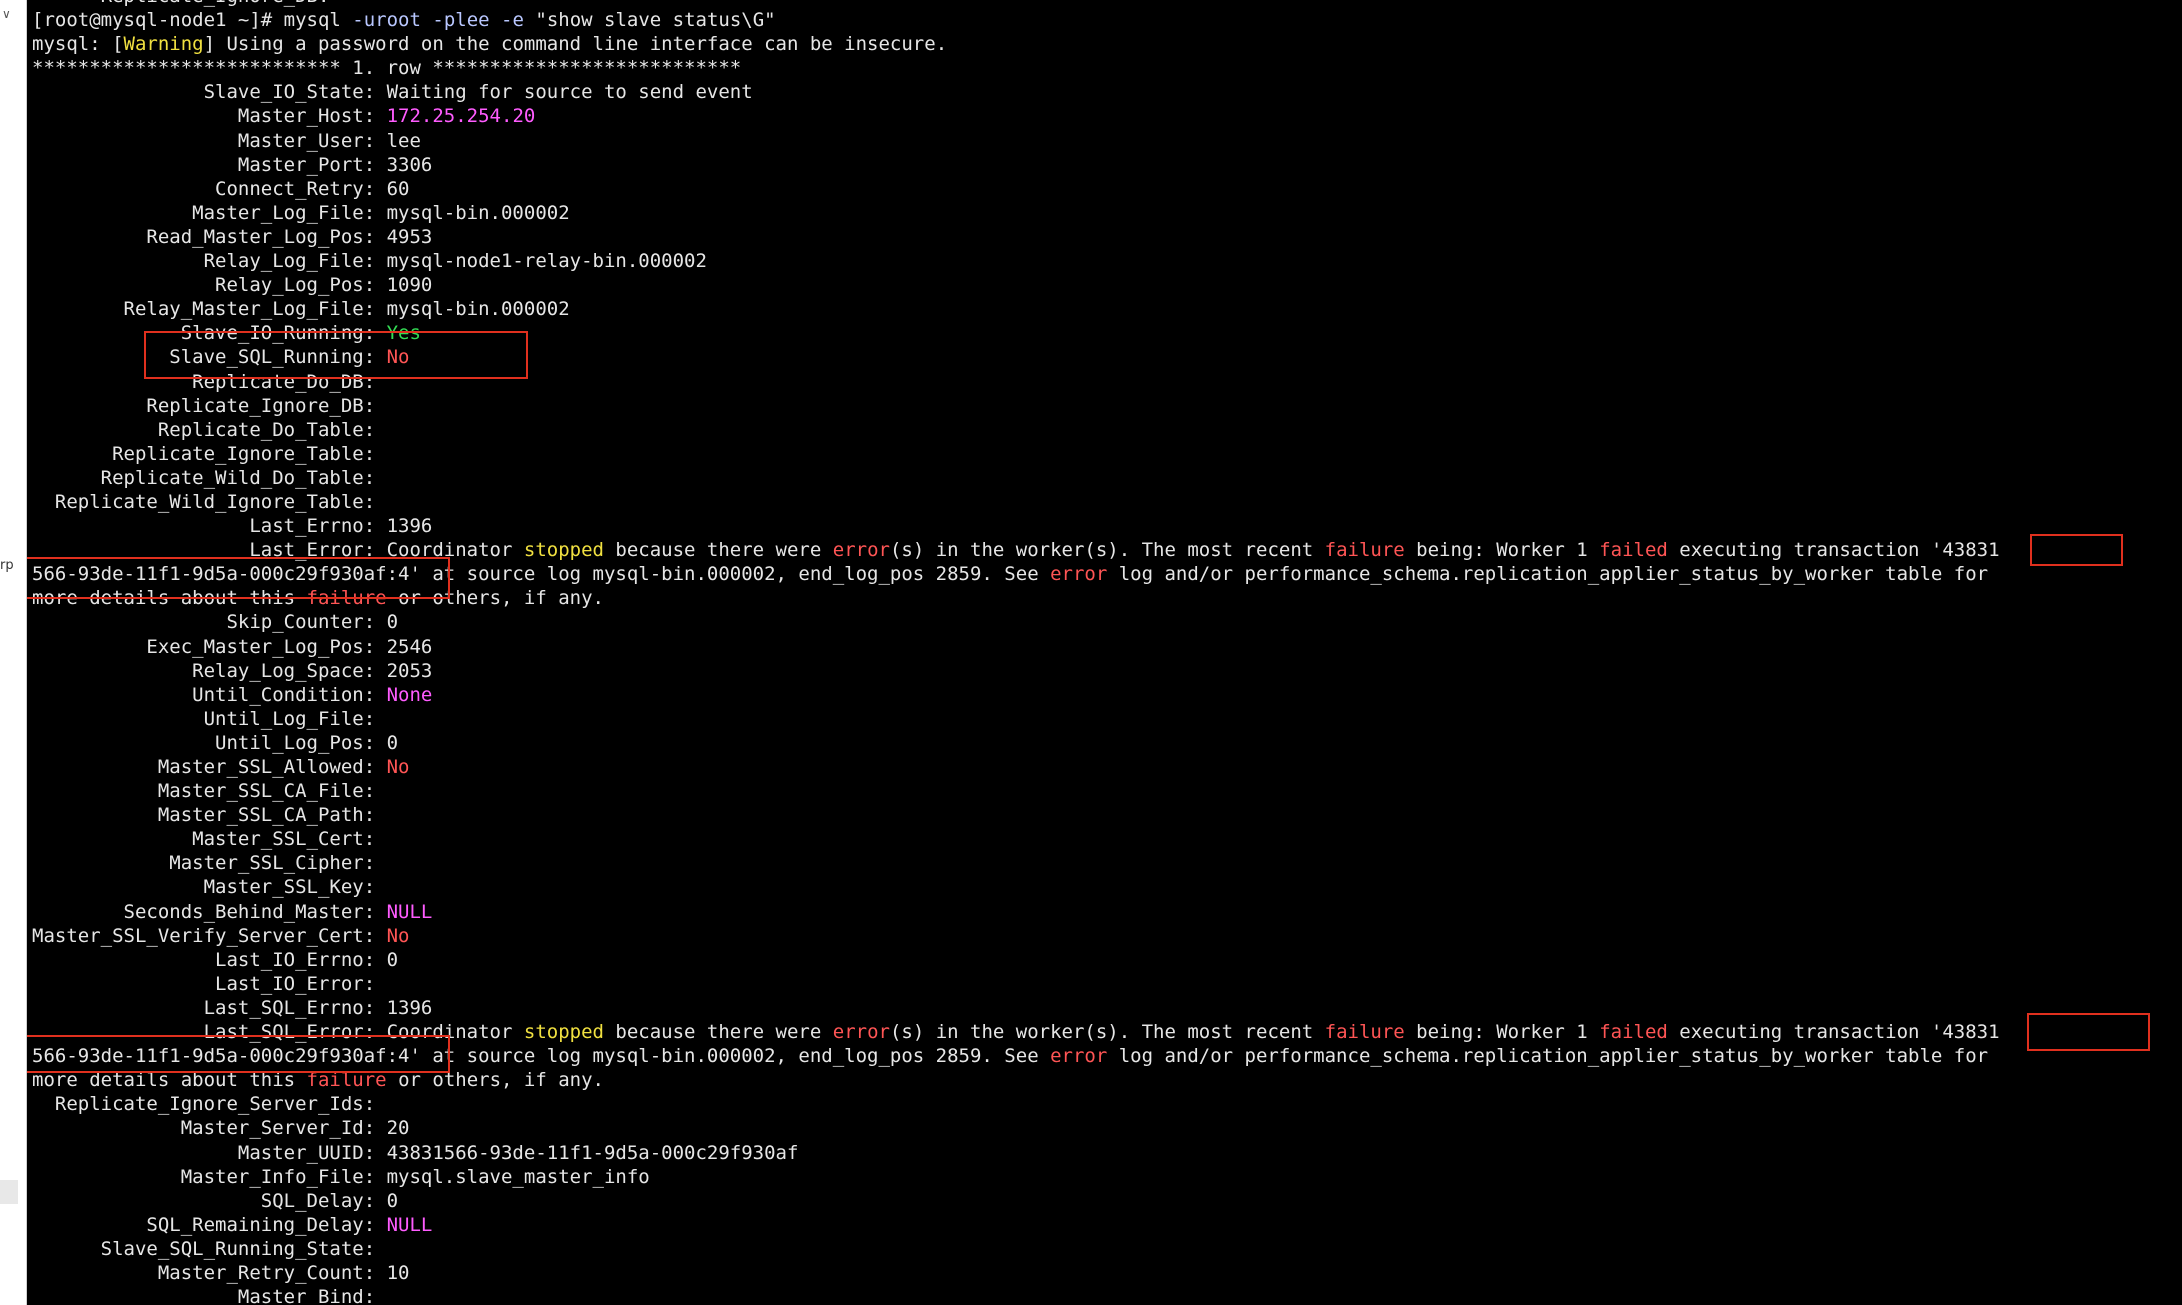  What do you see at coordinates (209, 767) in the screenshot?
I see `terminal-text-segment: Master_SSL_Allowed:` at bounding box center [209, 767].